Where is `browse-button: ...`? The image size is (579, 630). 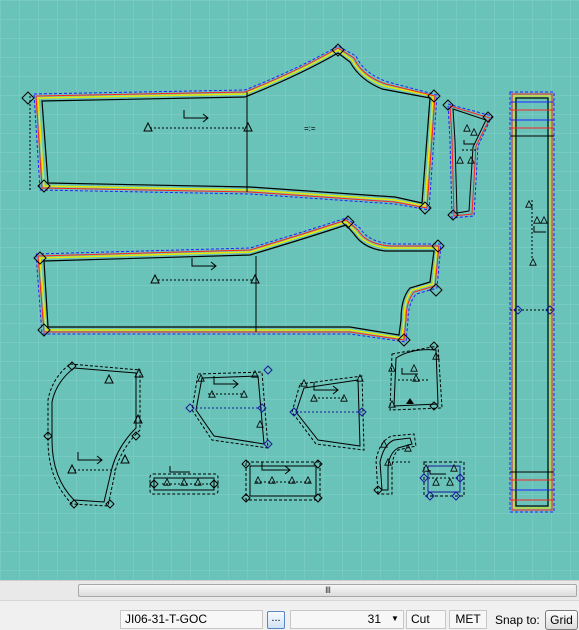
browse-button: ... is located at coordinates (276, 620).